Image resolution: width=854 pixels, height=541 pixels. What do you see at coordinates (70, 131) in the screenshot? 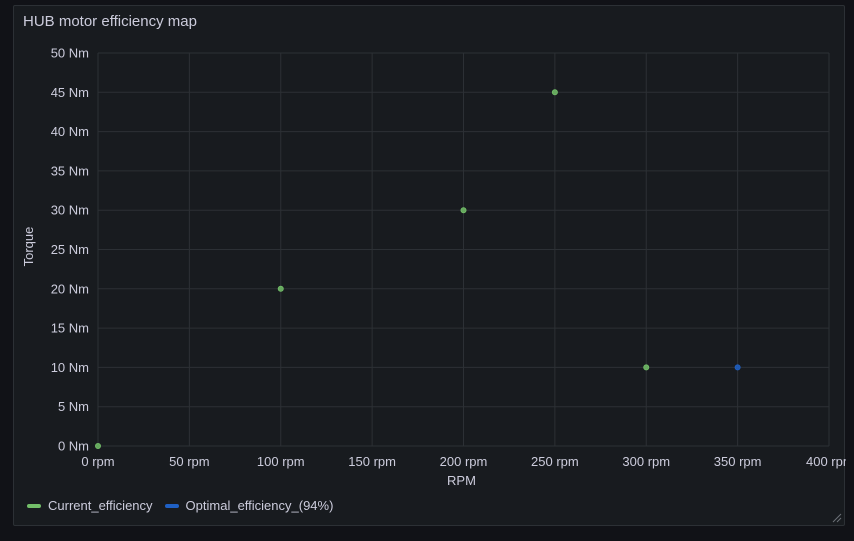
I see `y-tick-label: 40 Nm` at bounding box center [70, 131].